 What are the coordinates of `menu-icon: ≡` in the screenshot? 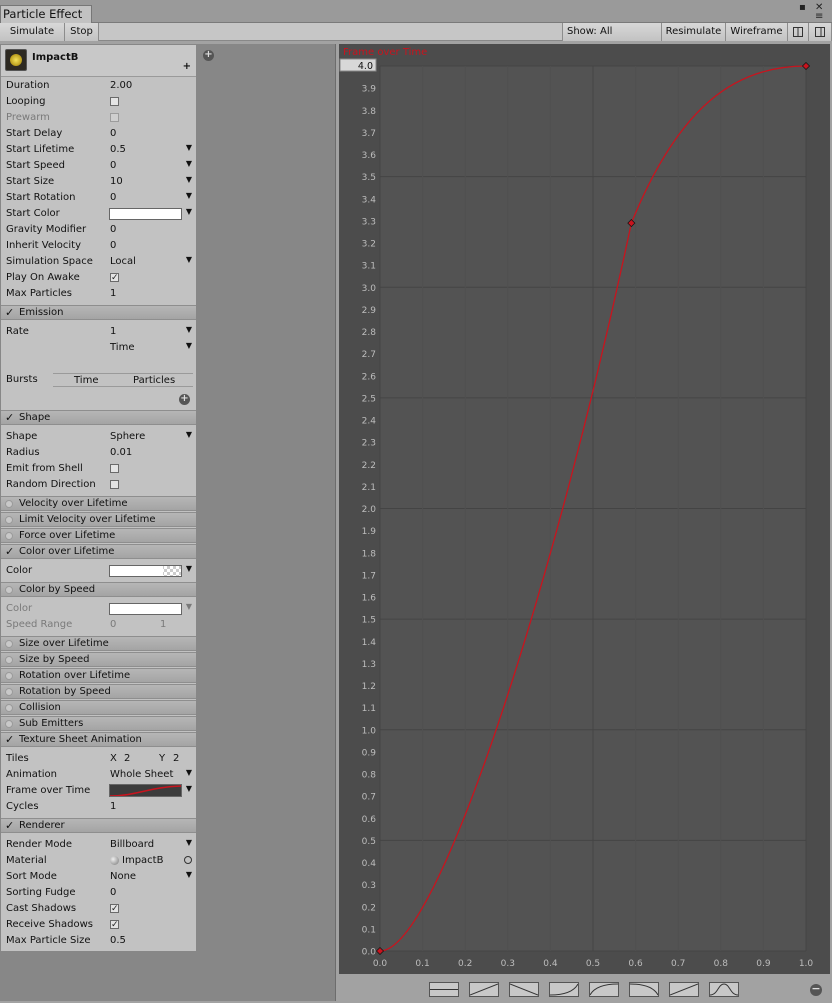 It's located at (819, 17).